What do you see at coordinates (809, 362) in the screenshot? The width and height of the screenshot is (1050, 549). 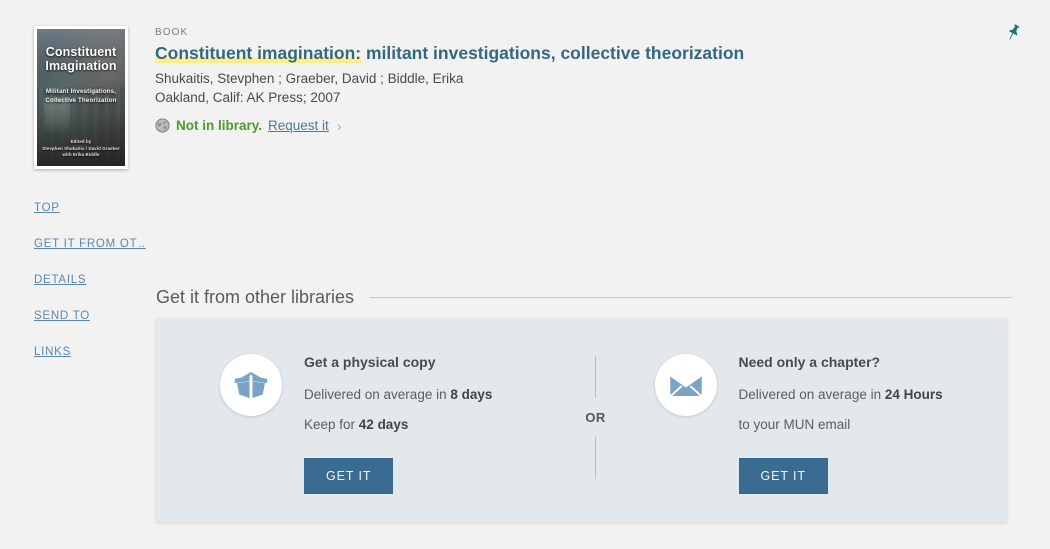 I see `offer-chapter-title: Need only a chapter?` at bounding box center [809, 362].